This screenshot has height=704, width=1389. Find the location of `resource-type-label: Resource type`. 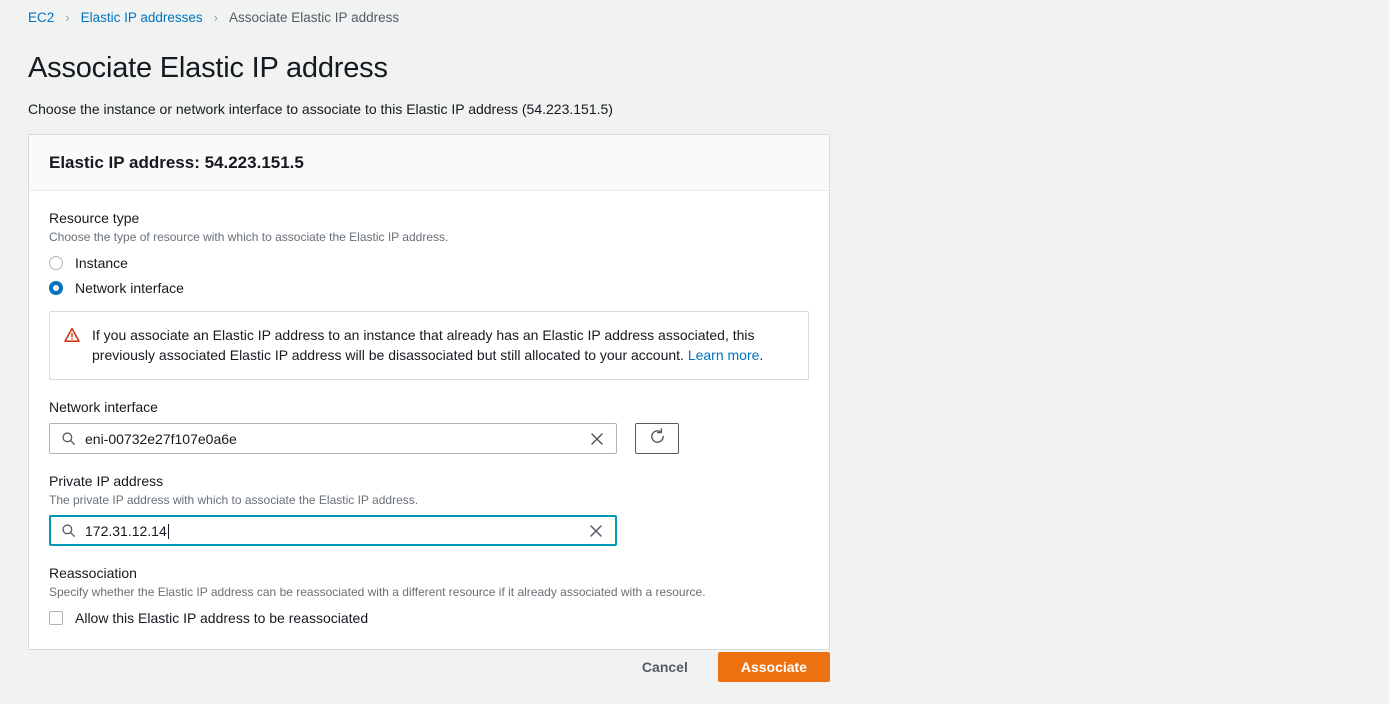

resource-type-label: Resource type is located at coordinates (94, 218).